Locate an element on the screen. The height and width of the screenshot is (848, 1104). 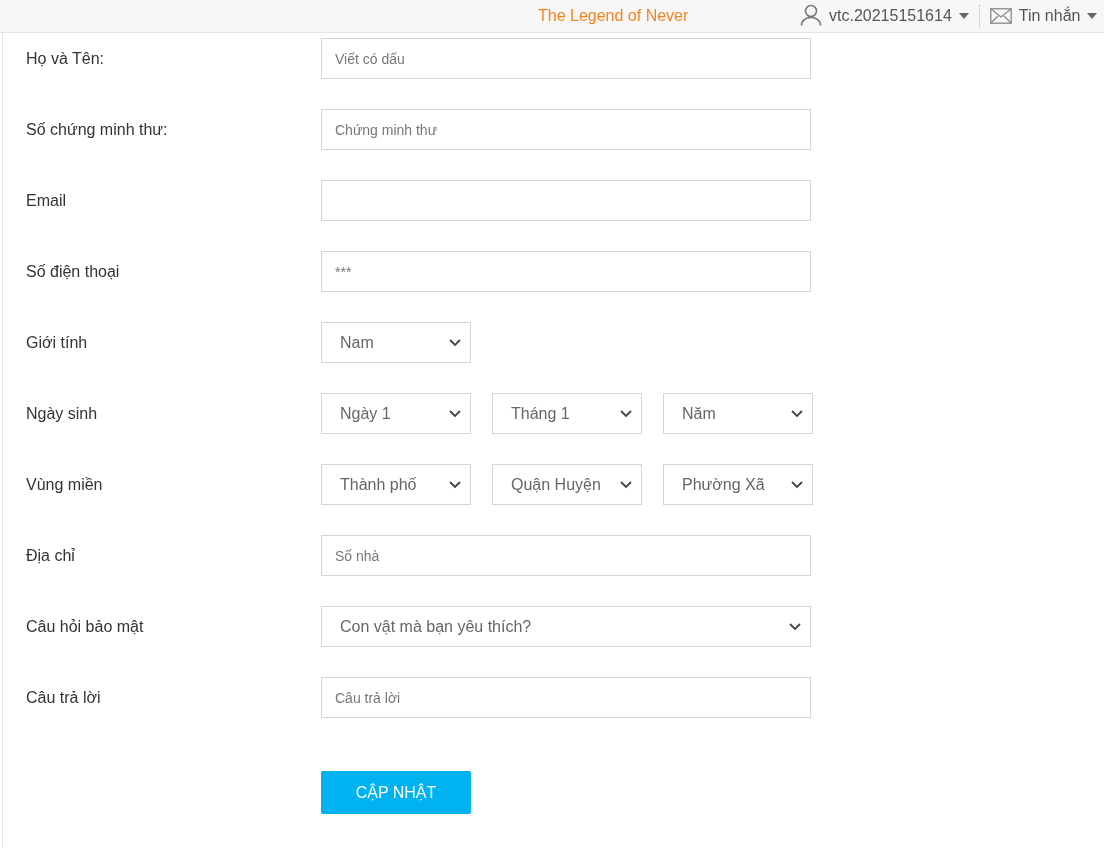
field-label: Số điện thoại is located at coordinates (73, 271).